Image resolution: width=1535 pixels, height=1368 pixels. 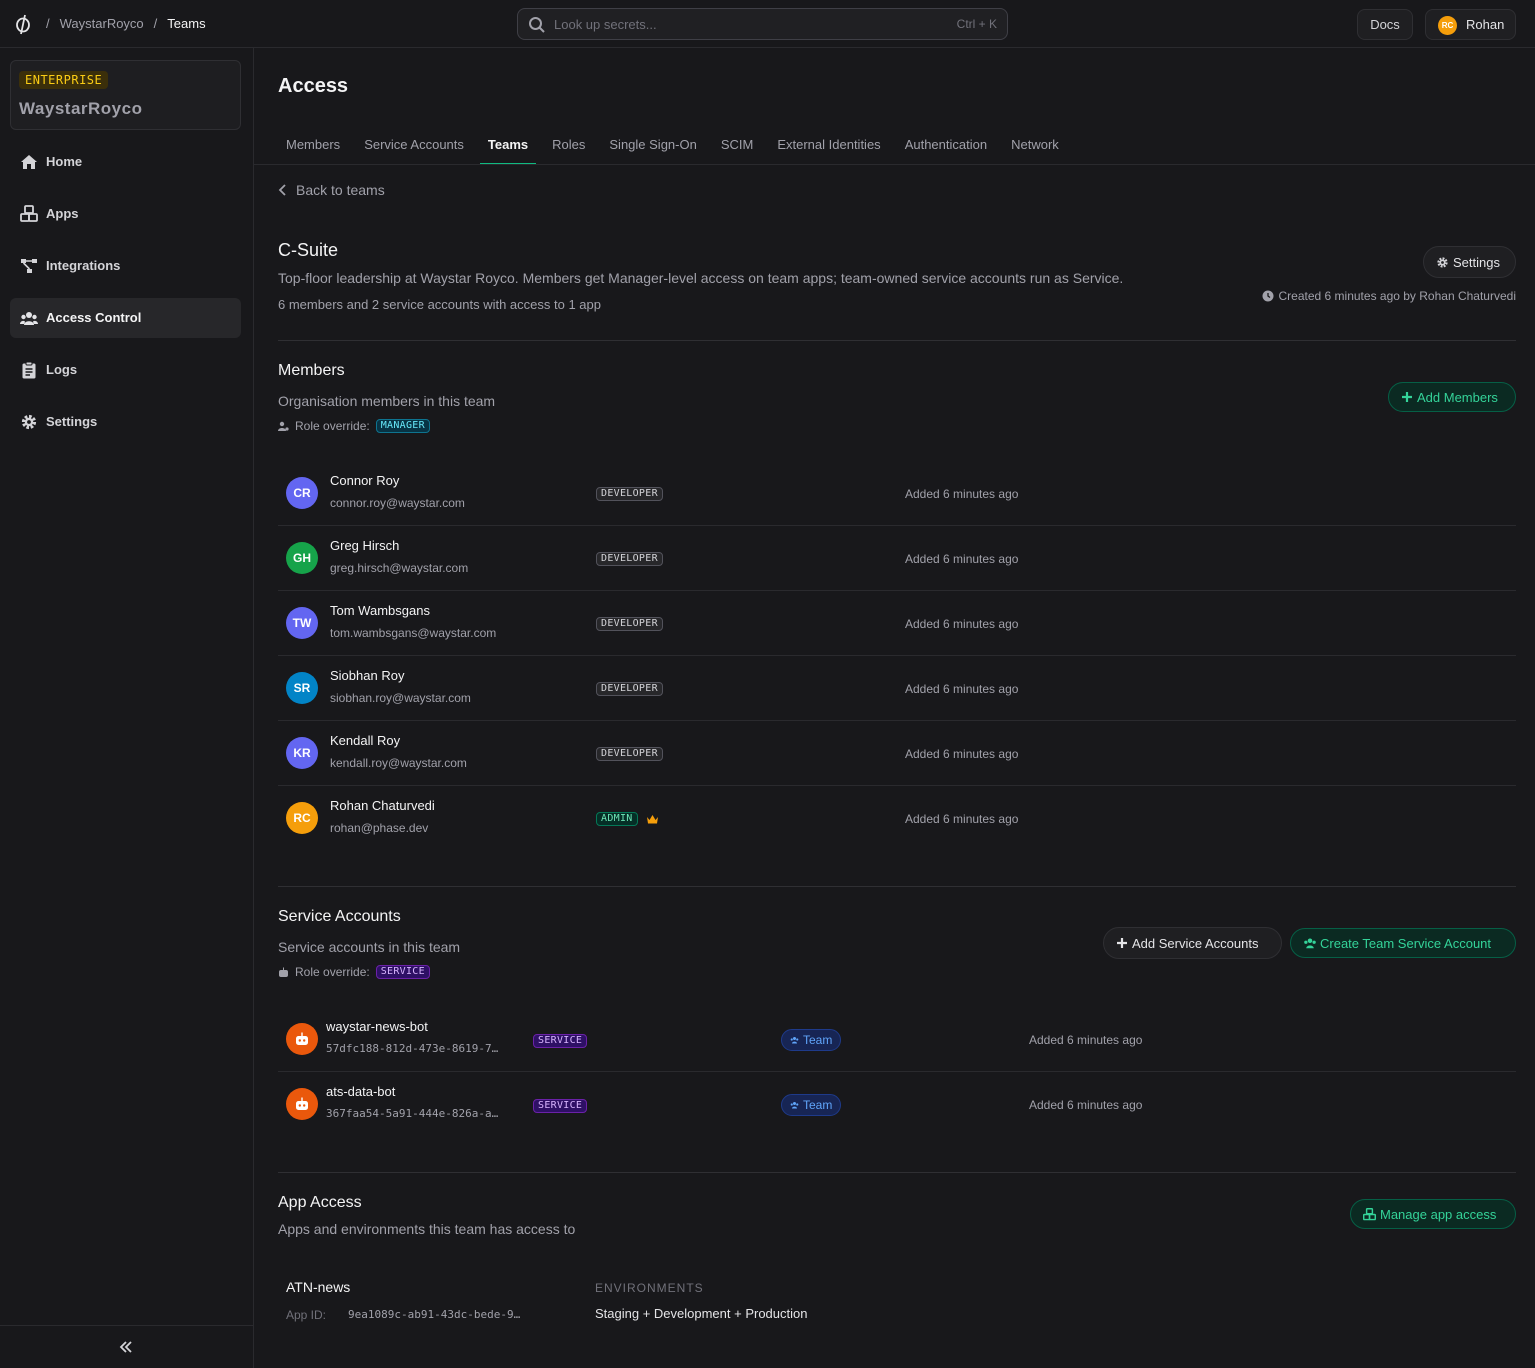 I want to click on sidebar-item-access-control: Access Control, so click(x=125, y=318).